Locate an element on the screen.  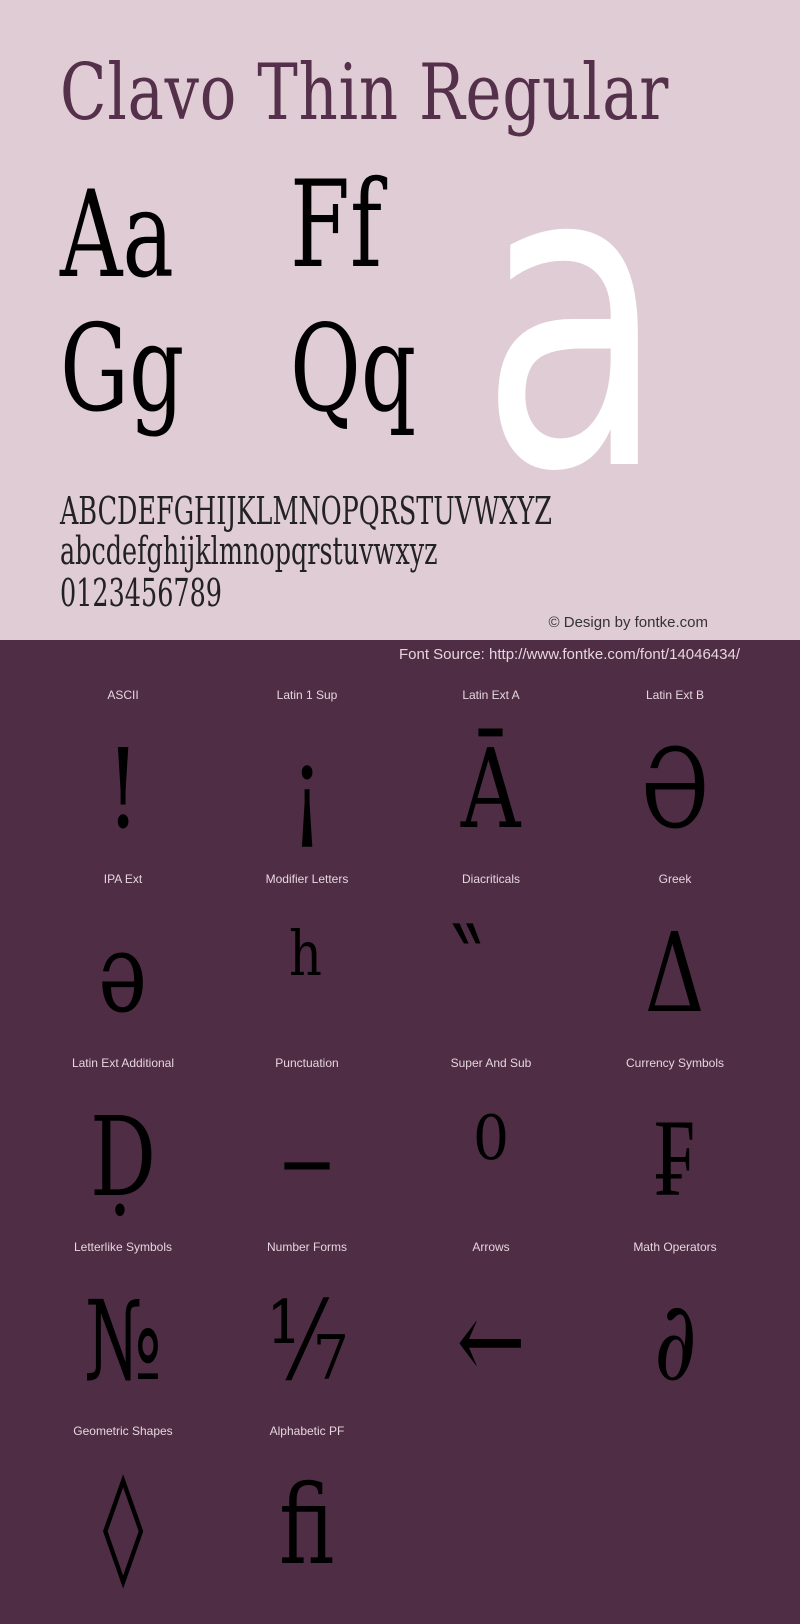
block-label: Diacriticals is located at coordinates (490, 879).